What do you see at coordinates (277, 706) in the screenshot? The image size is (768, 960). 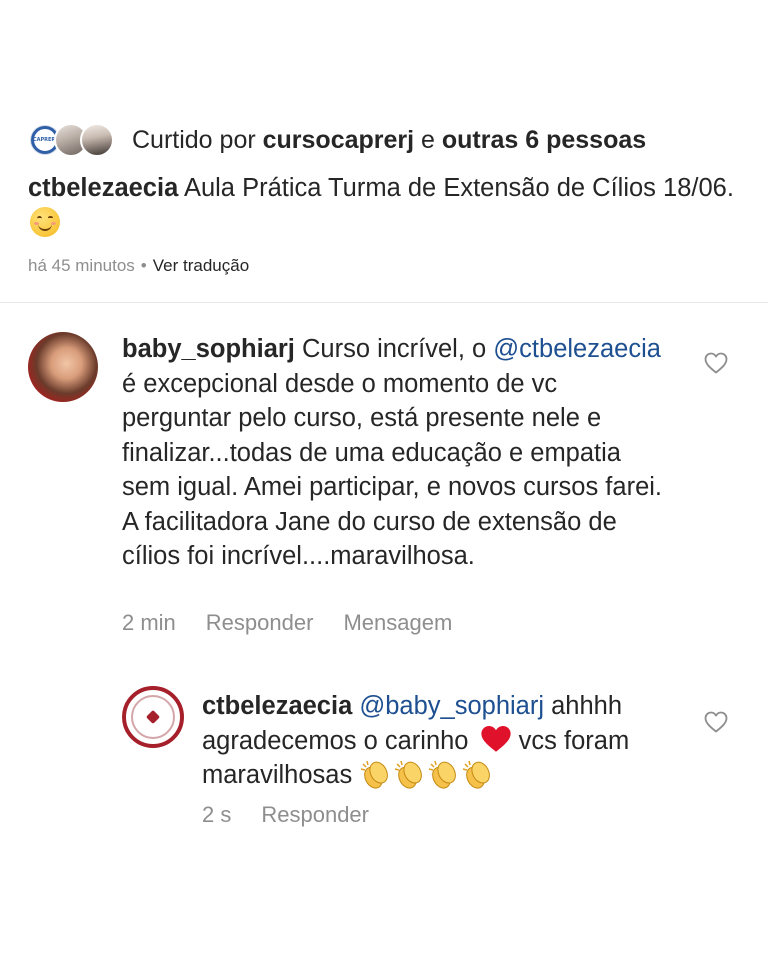 I see `comment-username: ctbelezaecia` at bounding box center [277, 706].